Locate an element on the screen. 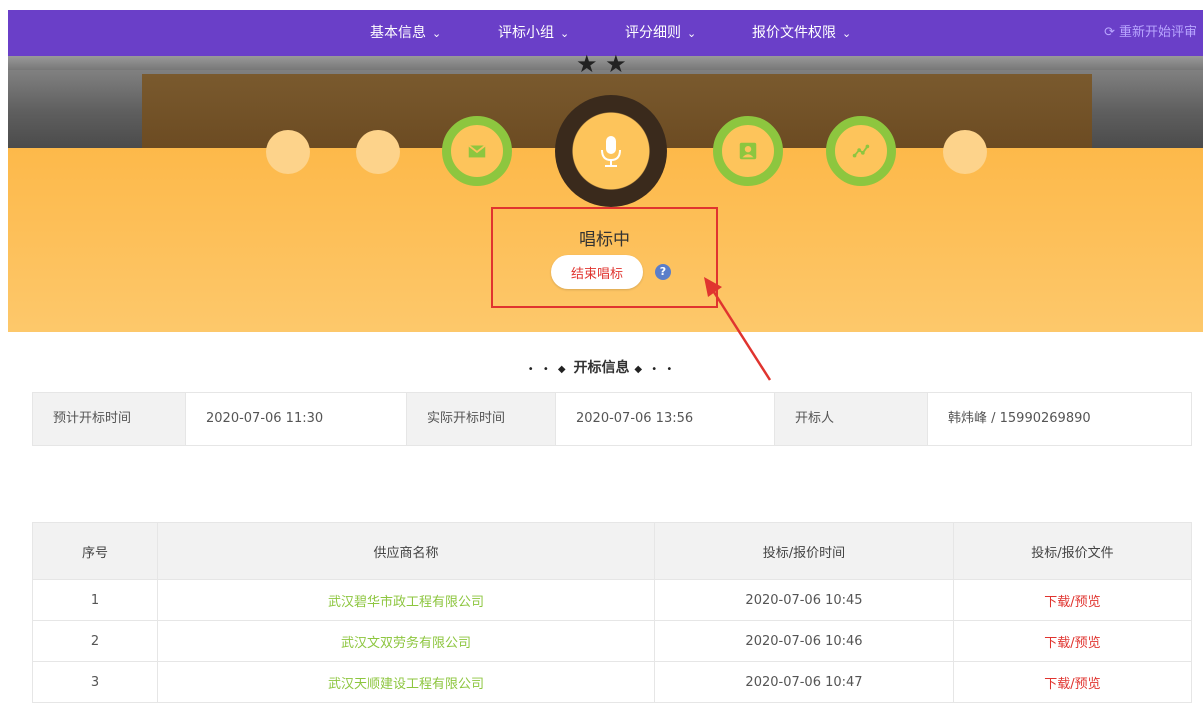 This screenshot has width=1203, height=703. microphone-icon is located at coordinates (611, 151).